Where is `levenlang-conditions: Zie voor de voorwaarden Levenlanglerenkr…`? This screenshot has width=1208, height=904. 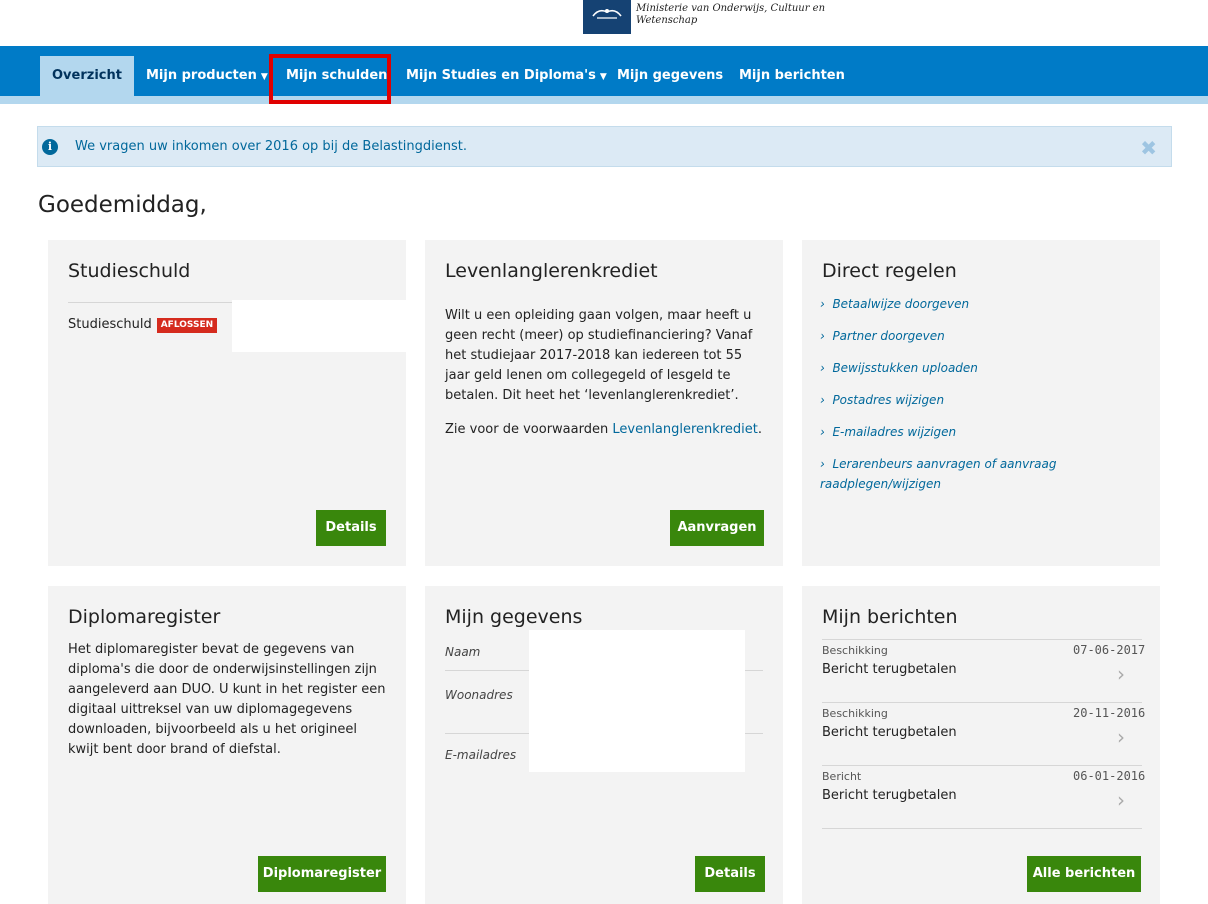
levenlang-conditions: Zie voor de voorwaarden Levenlanglerenkr… is located at coordinates (610, 430).